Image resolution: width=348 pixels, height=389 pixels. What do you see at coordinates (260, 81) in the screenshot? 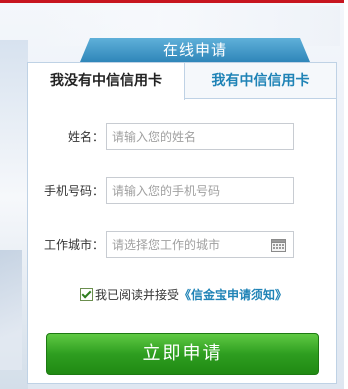
I see `tab-has-card: 我有中信信用卡` at bounding box center [260, 81].